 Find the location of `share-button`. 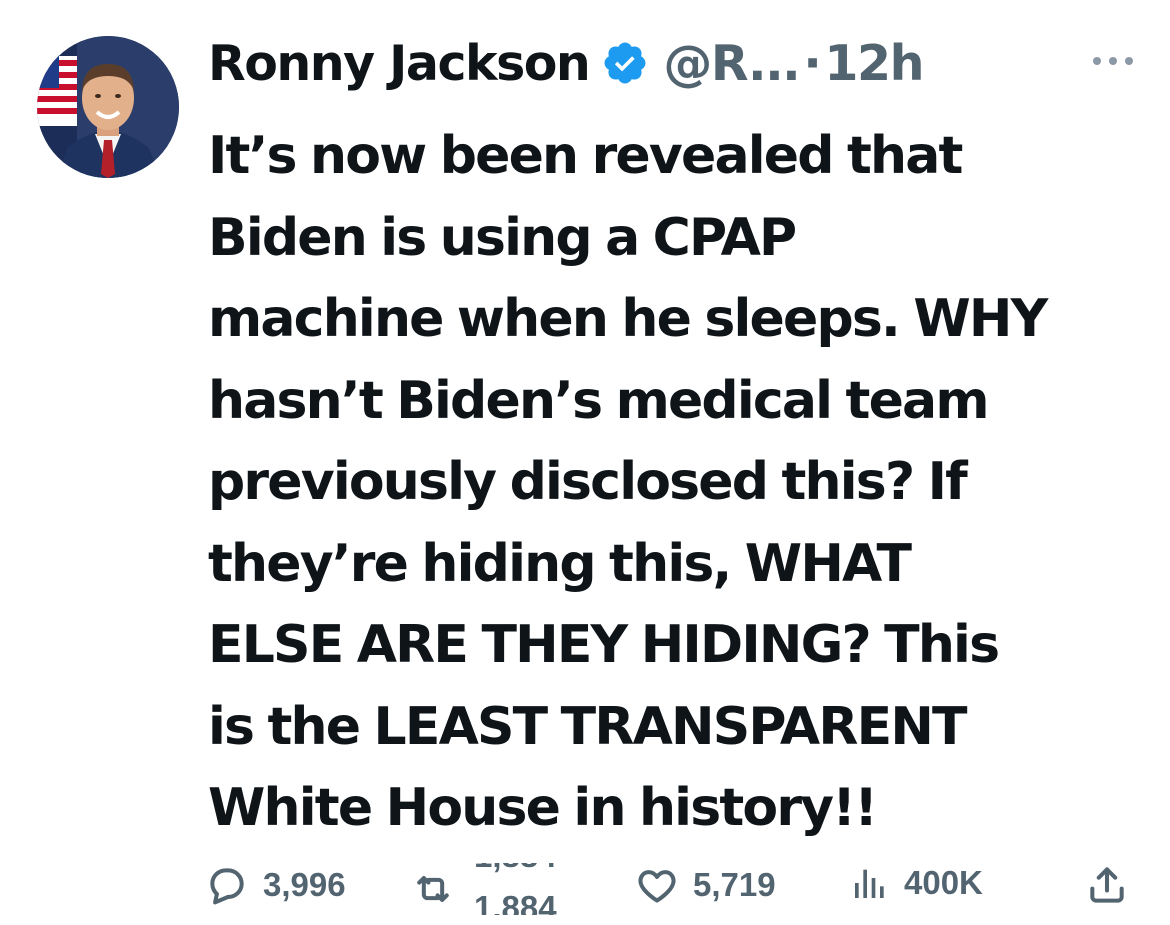

share-button is located at coordinates (1107, 885).